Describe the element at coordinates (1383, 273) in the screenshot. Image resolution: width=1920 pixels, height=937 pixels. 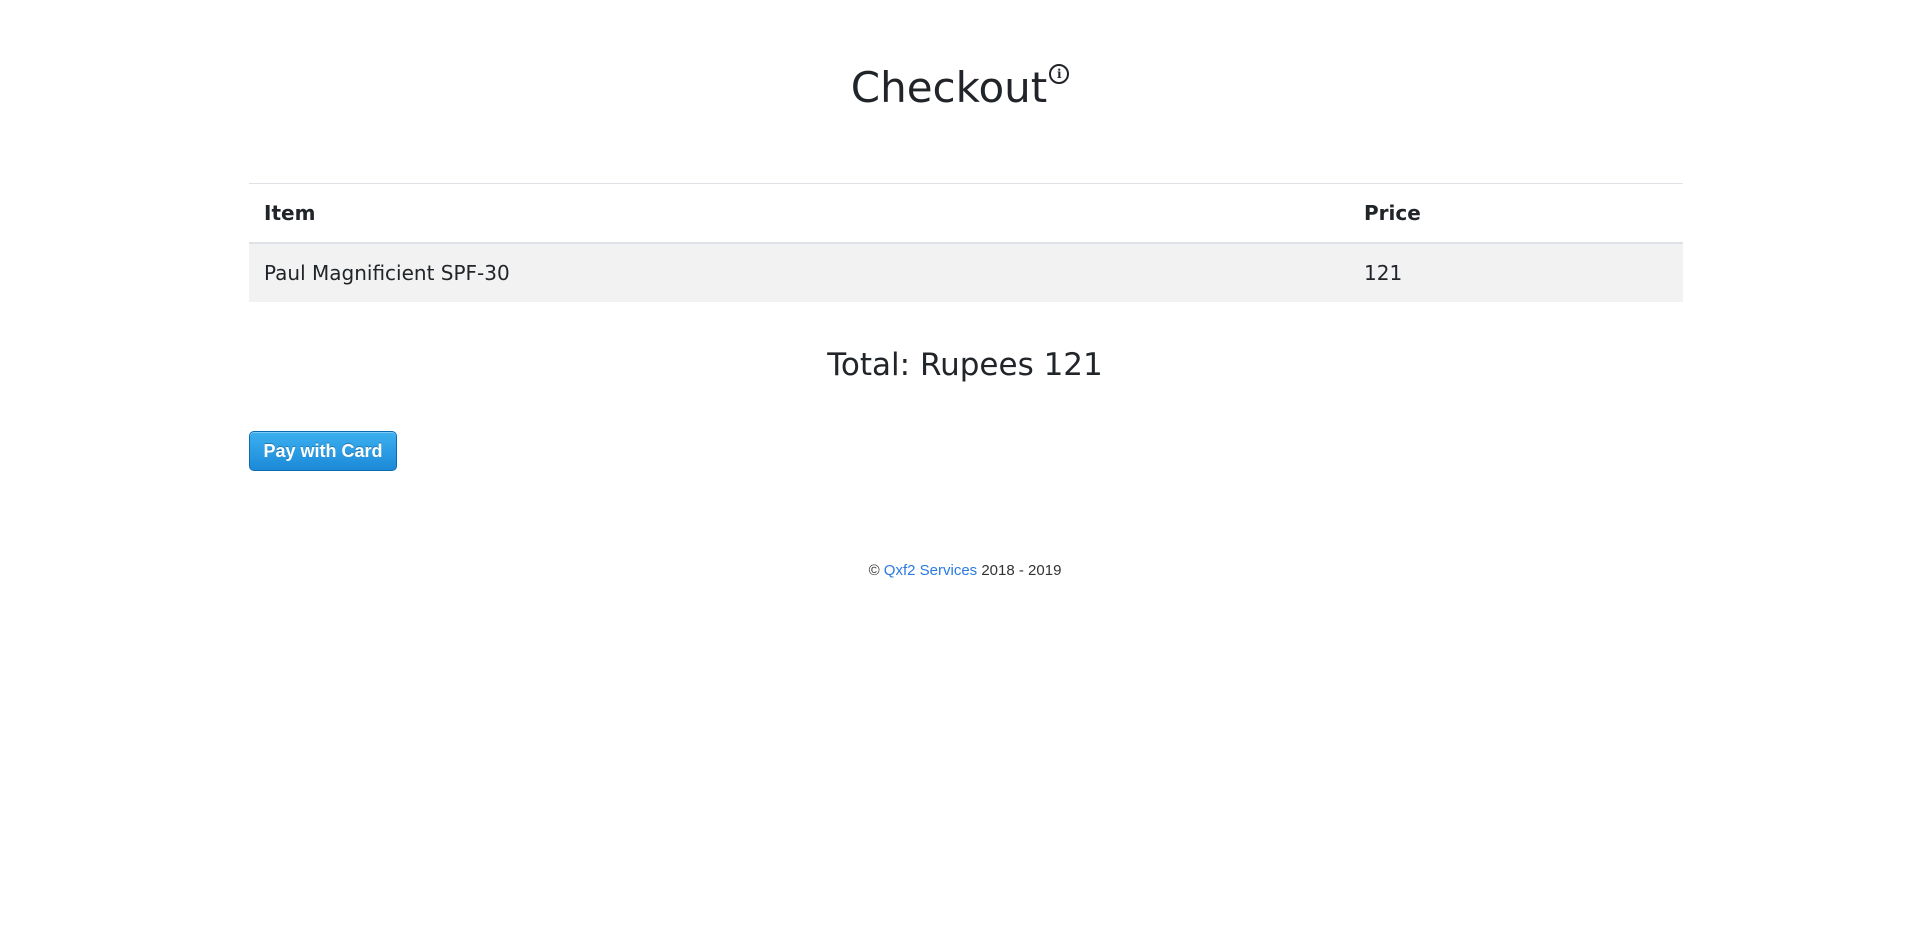
I see `item-price-cell: 121` at that location.